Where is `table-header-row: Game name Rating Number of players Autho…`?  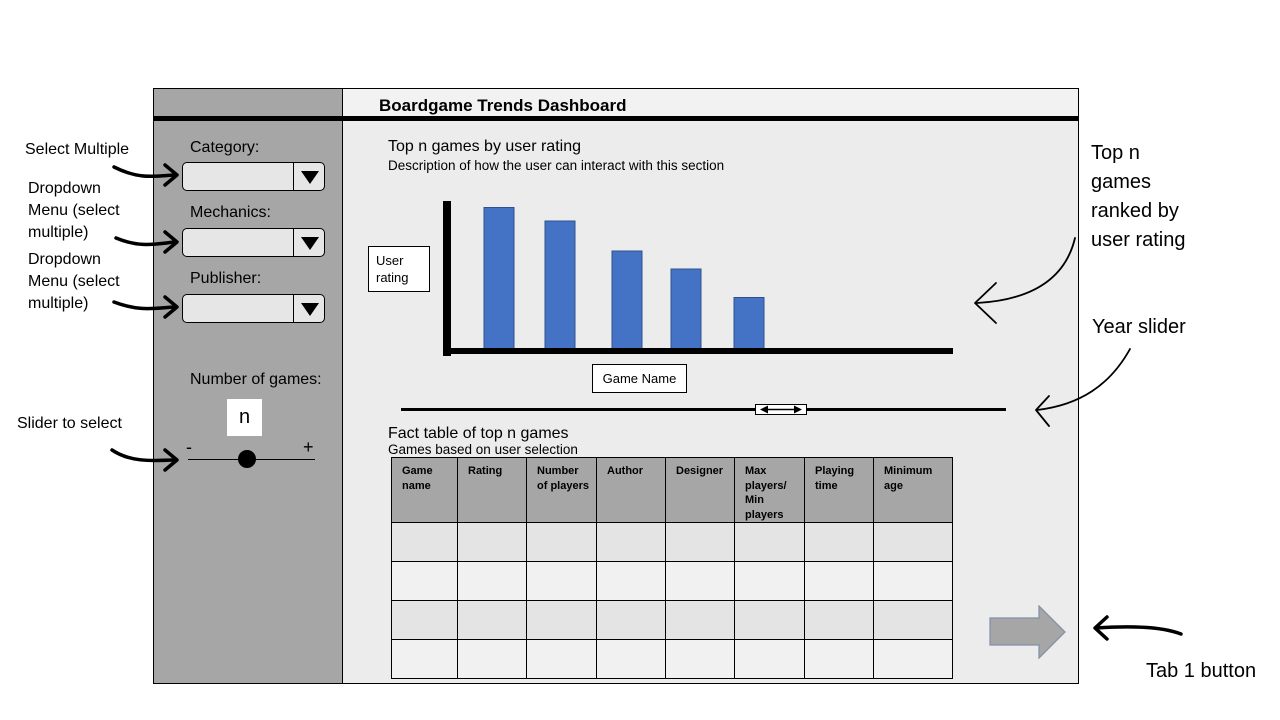 table-header-row: Game name Rating Number of players Autho… is located at coordinates (672, 490).